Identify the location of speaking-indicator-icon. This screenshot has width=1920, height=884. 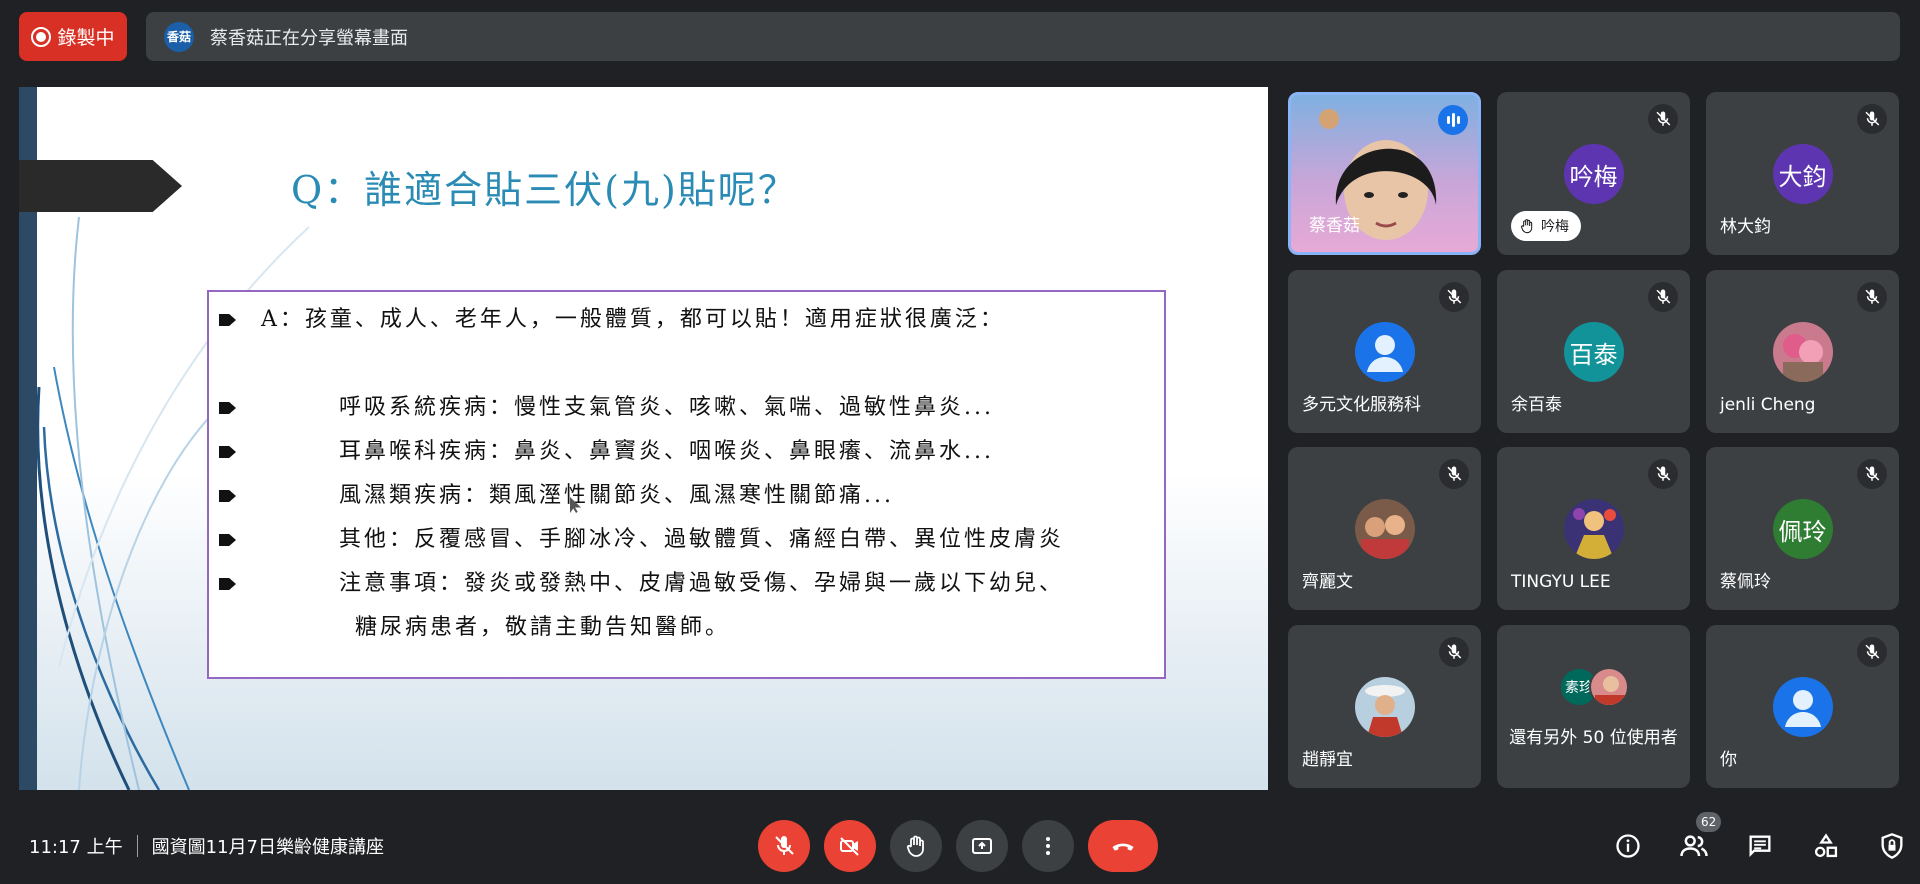
(1453, 120).